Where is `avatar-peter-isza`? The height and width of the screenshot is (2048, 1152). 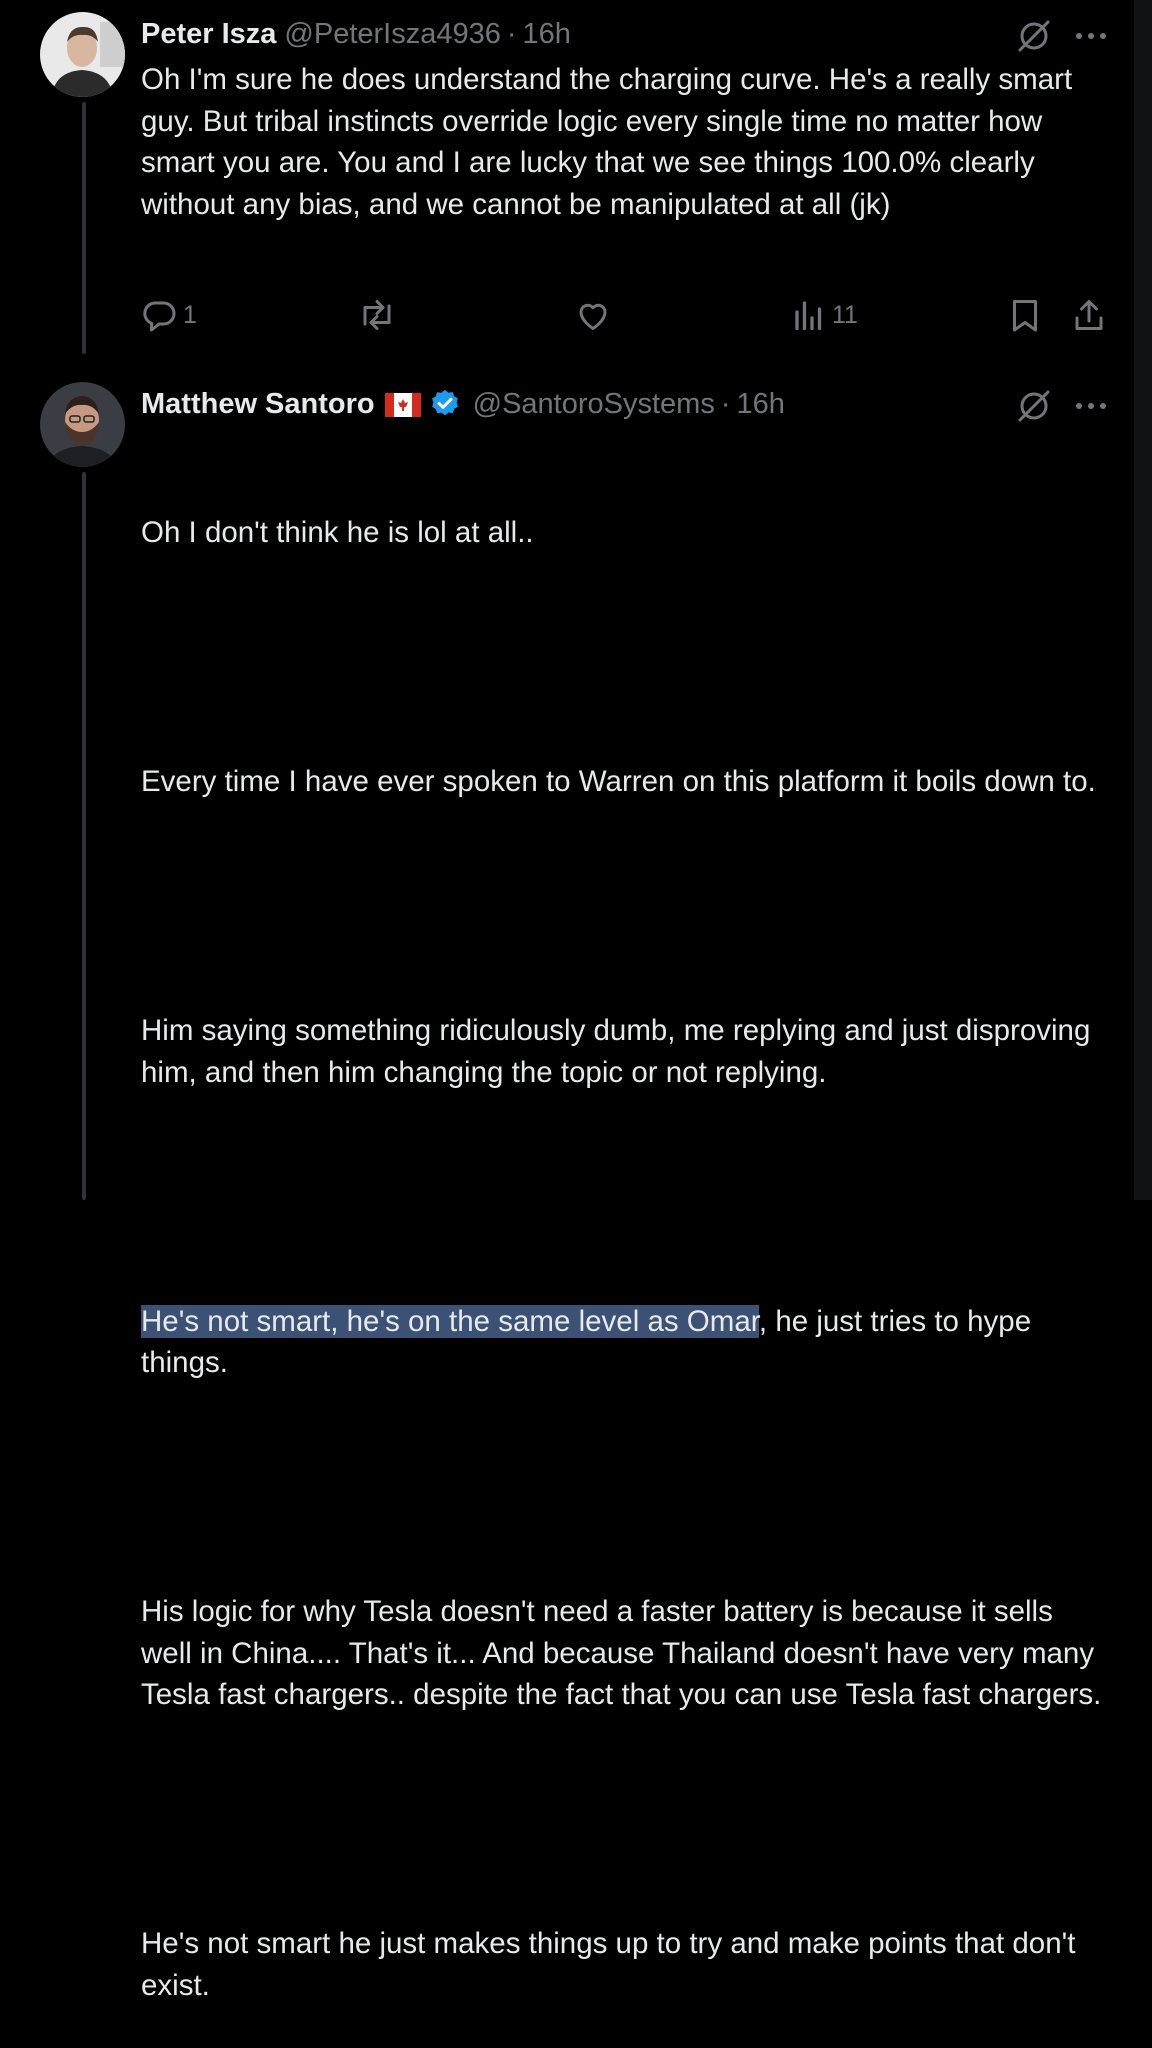 avatar-peter-isza is located at coordinates (82, 54).